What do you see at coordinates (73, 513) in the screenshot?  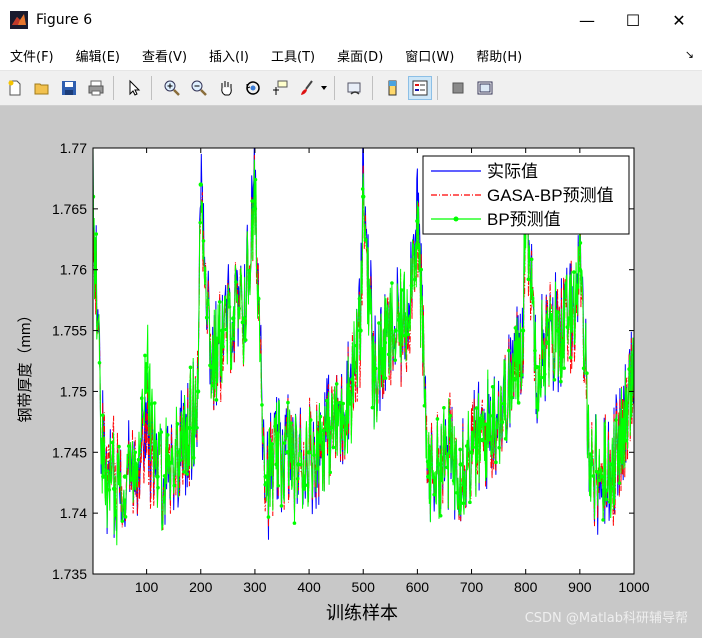 I see `y-tick-label: 1.74` at bounding box center [73, 513].